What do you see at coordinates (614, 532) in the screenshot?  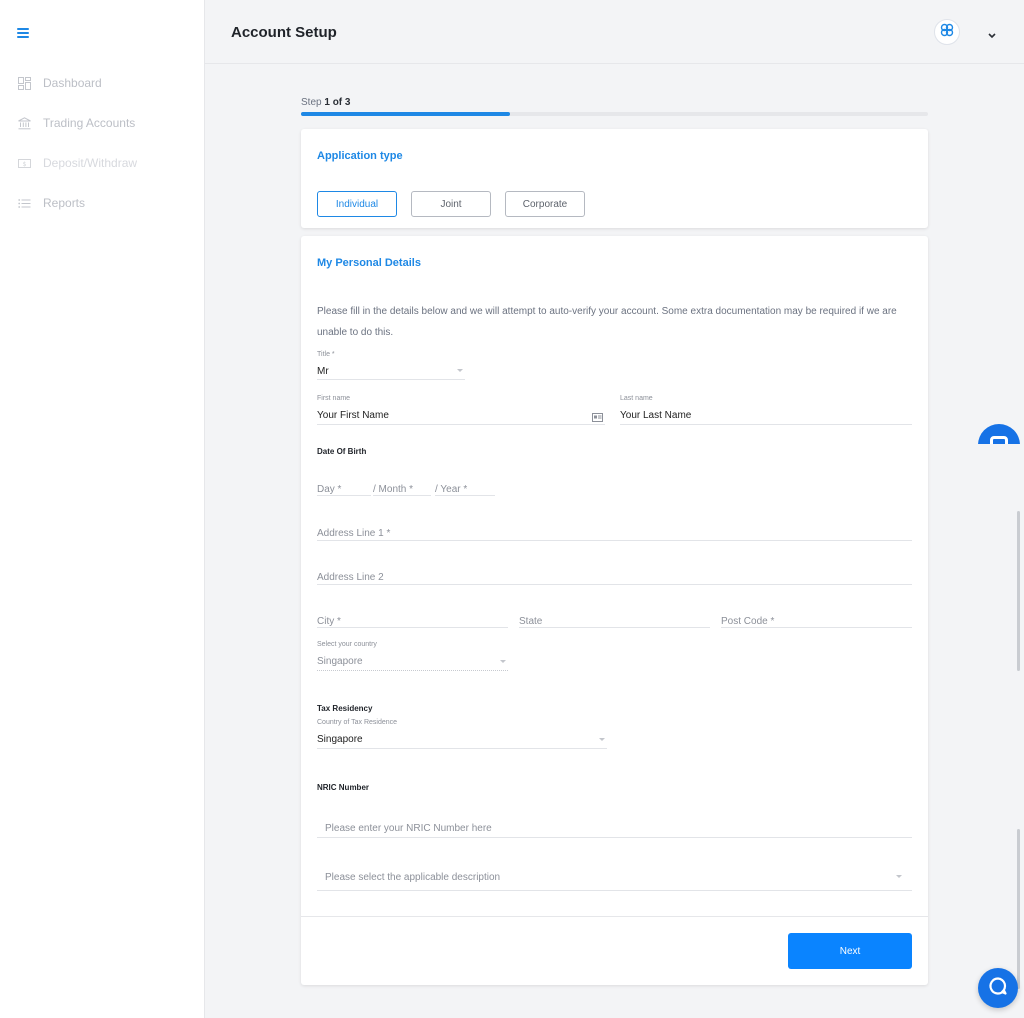 I see `address-line-1-field: Address Line 1 *` at bounding box center [614, 532].